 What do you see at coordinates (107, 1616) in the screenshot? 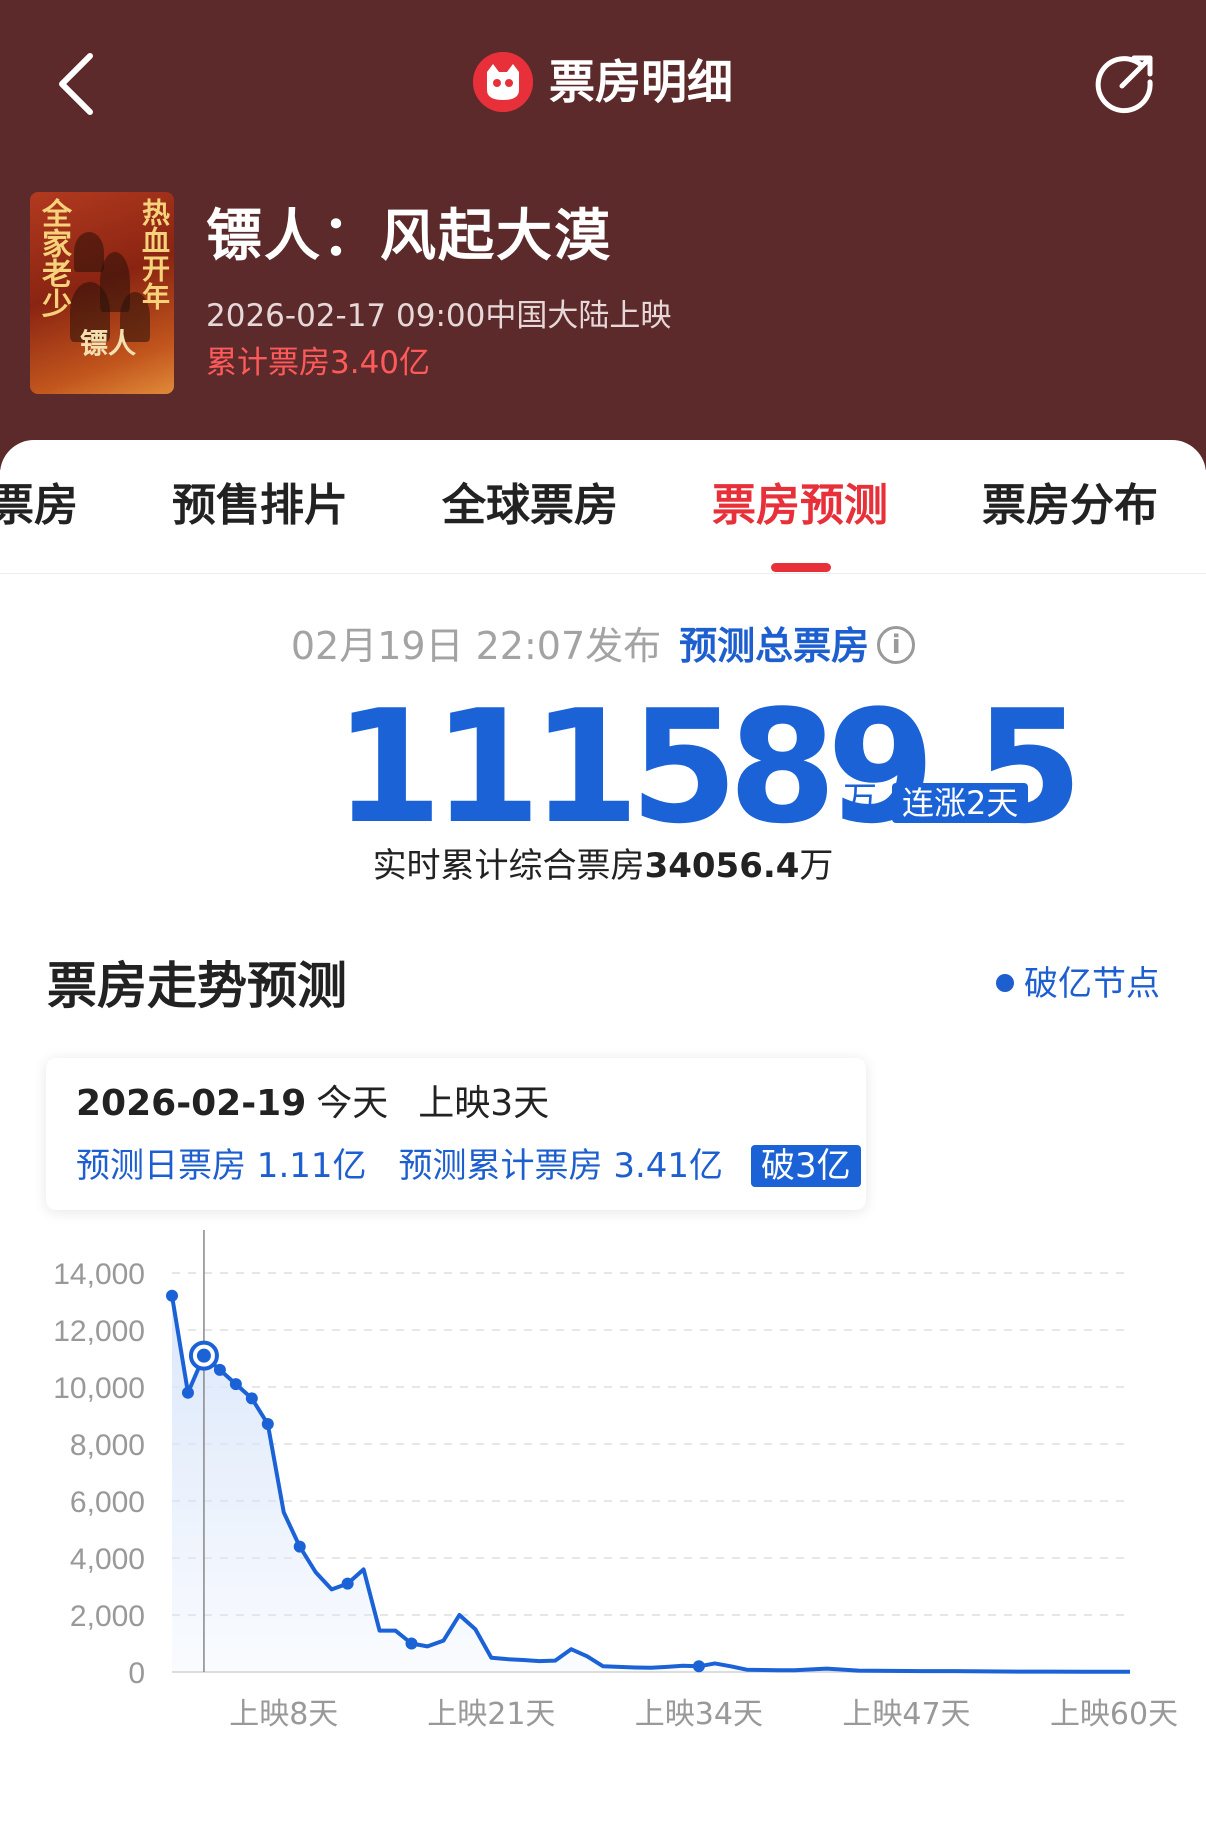
I see `y-tick-label: 2,000` at bounding box center [107, 1616].